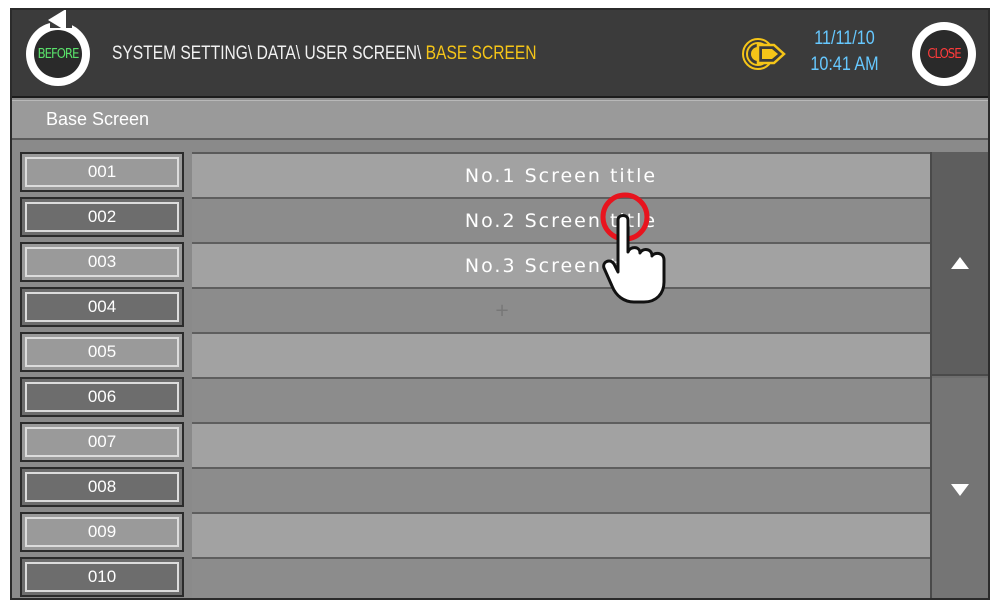 This screenshot has width=990, height=600. Describe the element at coordinates (500, 120) in the screenshot. I see `page-title-bar: Base Screen` at that location.